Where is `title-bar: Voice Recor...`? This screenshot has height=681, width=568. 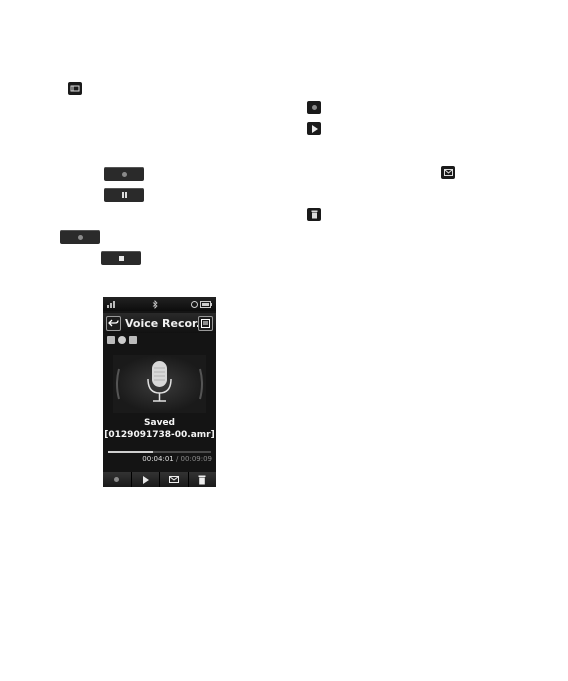
title-bar: Voice Recor... is located at coordinates (159, 323).